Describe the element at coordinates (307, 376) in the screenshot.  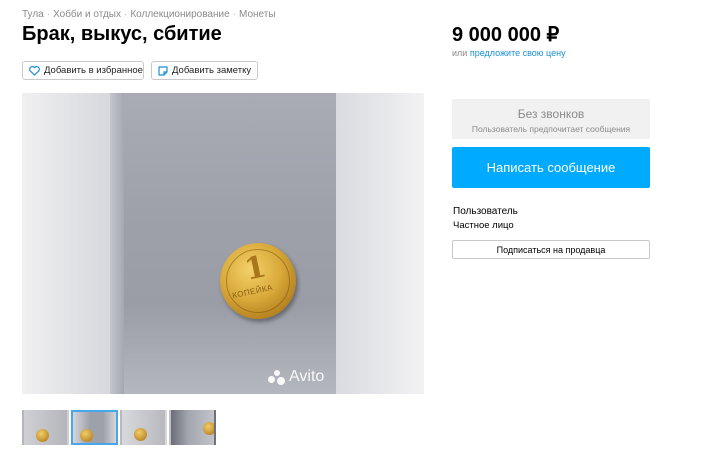
I see `watermark-text: Avito` at that location.